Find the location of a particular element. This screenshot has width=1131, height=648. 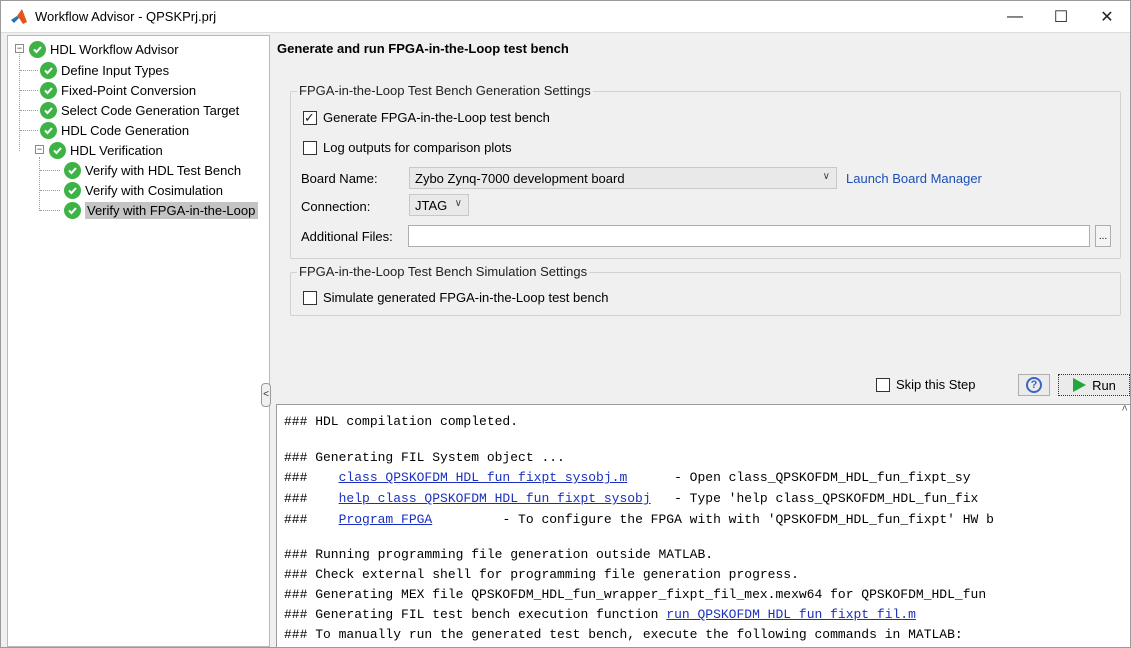

run-button: Run is located at coordinates (1094, 385).